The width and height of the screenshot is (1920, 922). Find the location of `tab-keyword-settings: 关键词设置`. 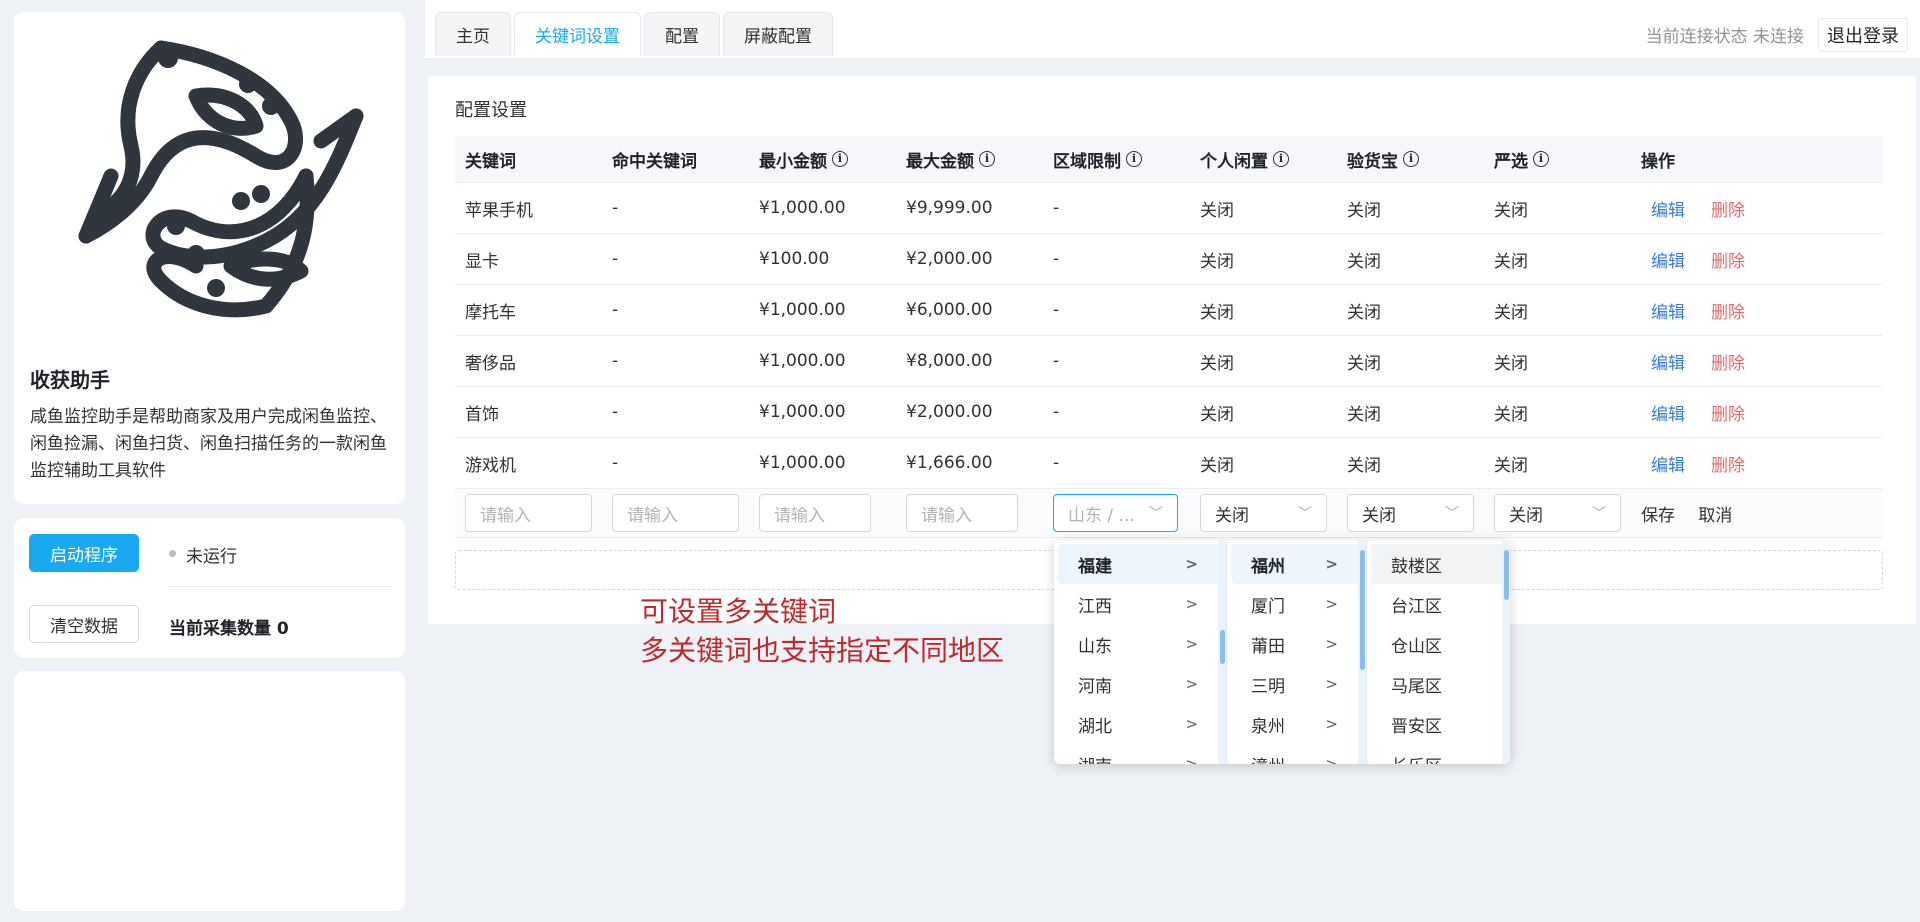

tab-keyword-settings: 关键词设置 is located at coordinates (577, 34).